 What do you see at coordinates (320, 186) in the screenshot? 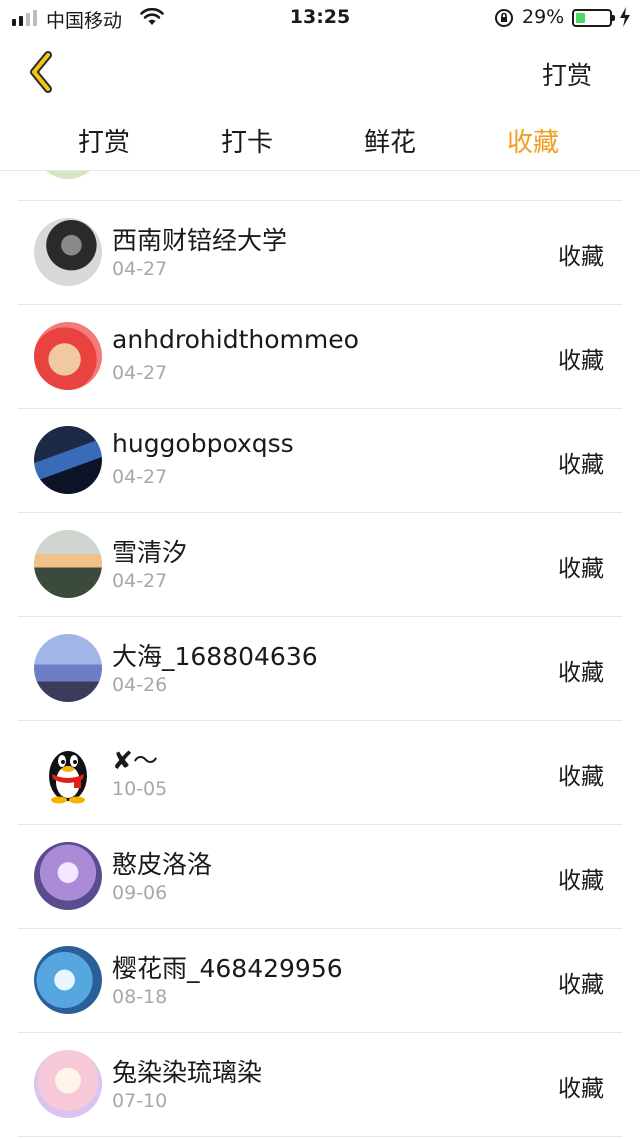
I see `list-item-partial` at bounding box center [320, 186].